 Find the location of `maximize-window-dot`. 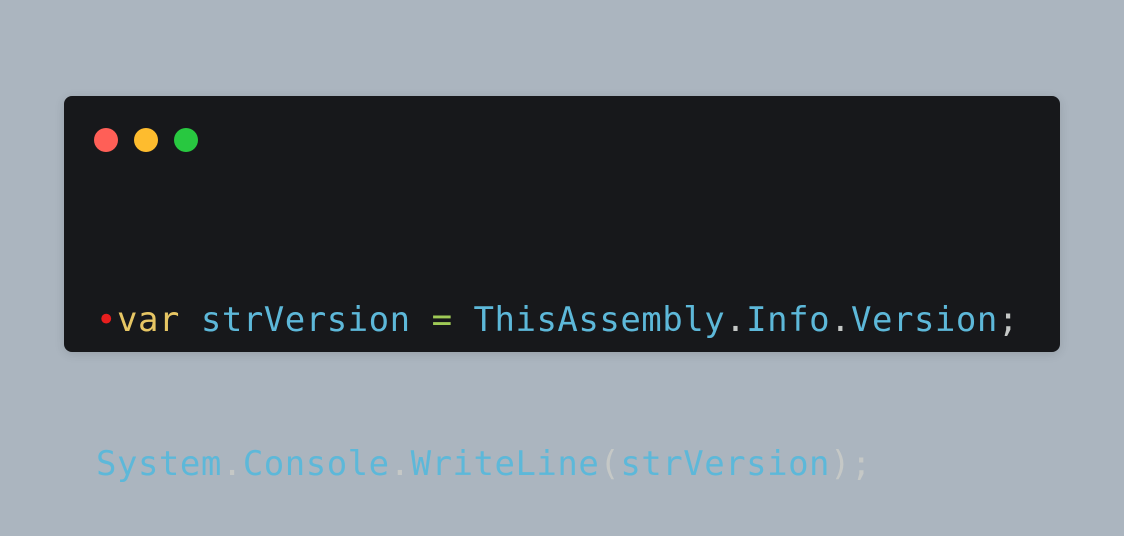

maximize-window-dot is located at coordinates (186, 140).